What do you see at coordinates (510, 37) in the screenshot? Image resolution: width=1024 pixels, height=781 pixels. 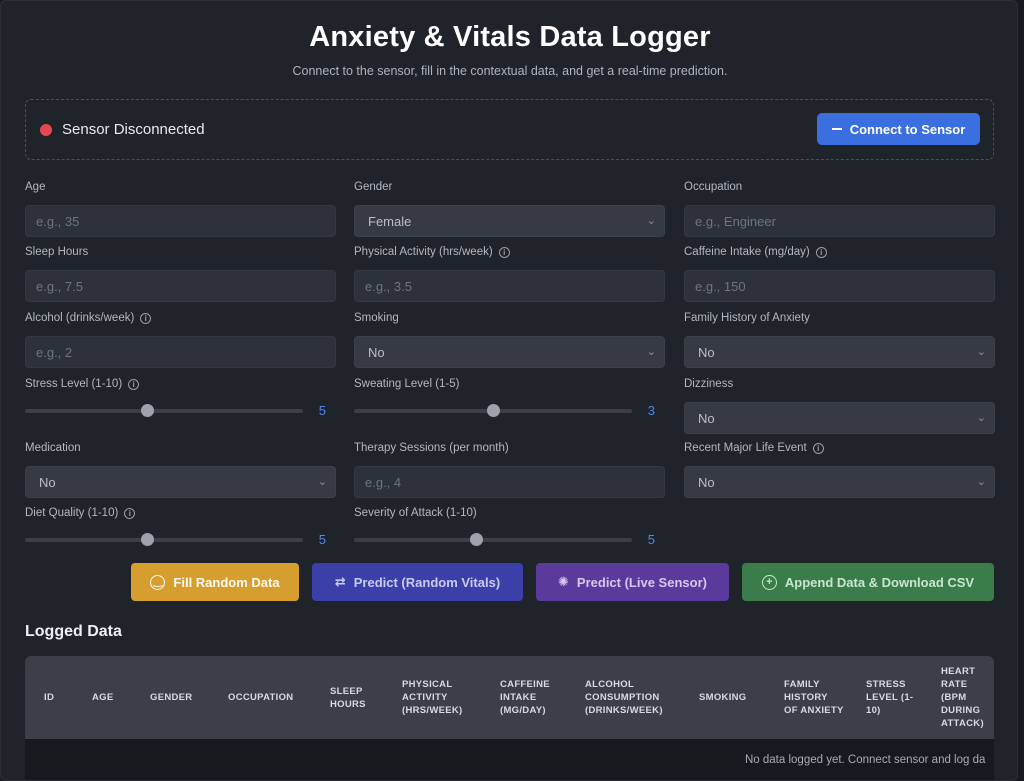 I see `page-title: Anxiety & Vitals Data Logger` at bounding box center [510, 37].